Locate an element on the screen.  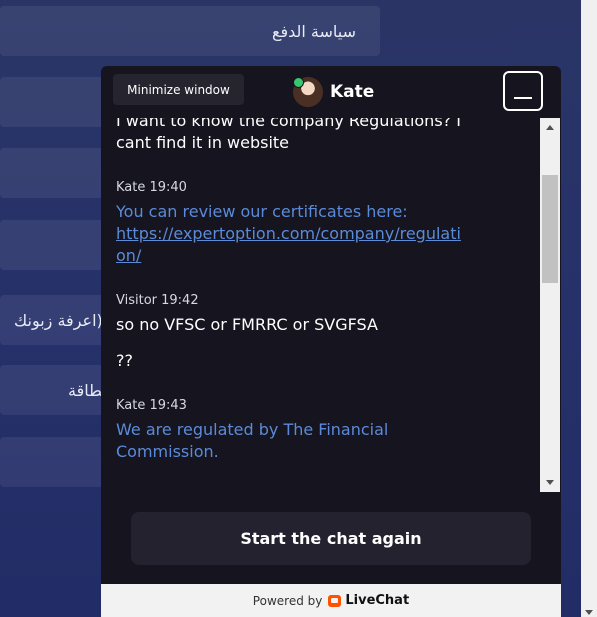
agent-avatar is located at coordinates (308, 92).